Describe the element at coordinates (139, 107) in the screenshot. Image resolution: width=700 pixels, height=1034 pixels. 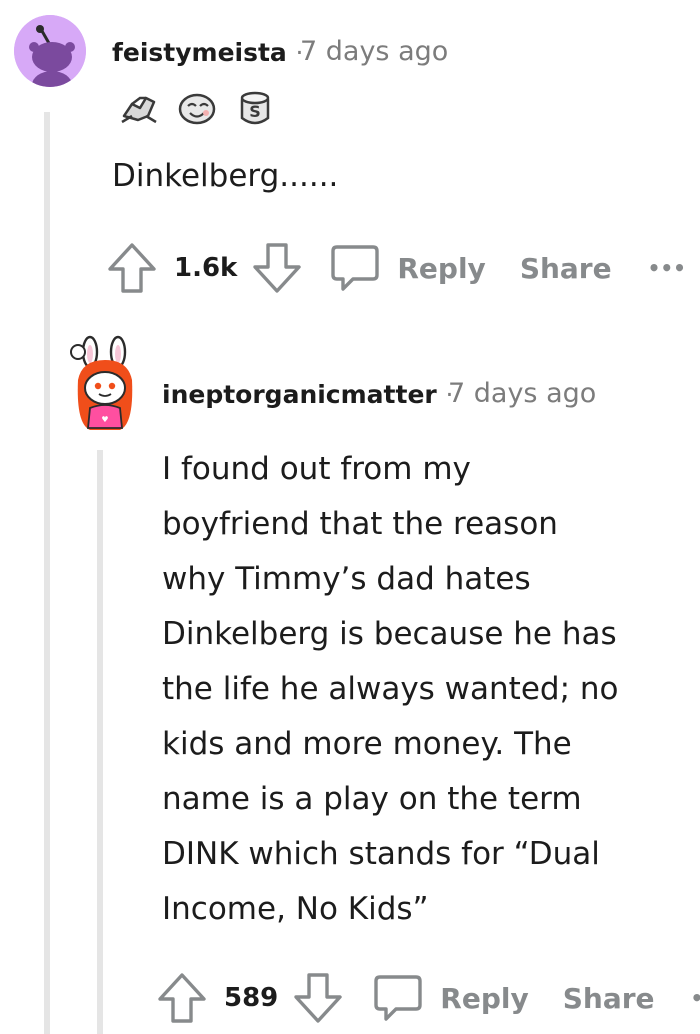
I see `arm-wrestle-award-icon` at that location.